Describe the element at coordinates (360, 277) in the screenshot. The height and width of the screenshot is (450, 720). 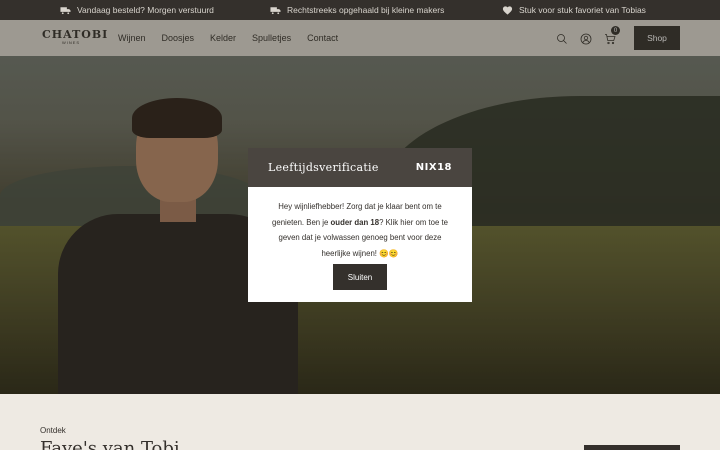
I see `close-button: Sluiten` at that location.